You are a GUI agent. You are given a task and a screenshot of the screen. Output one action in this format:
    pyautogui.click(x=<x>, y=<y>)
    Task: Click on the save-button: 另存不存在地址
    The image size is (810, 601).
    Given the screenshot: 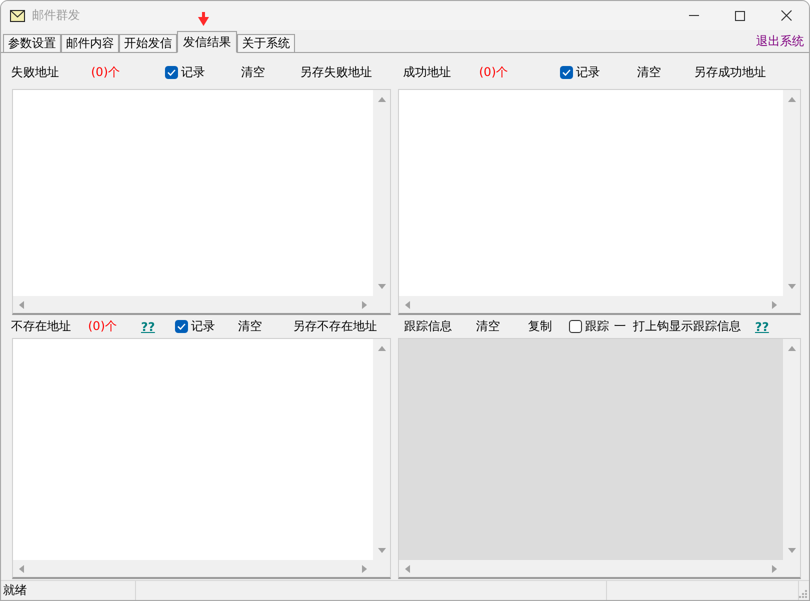 What is the action you would take?
    pyautogui.click(x=335, y=326)
    